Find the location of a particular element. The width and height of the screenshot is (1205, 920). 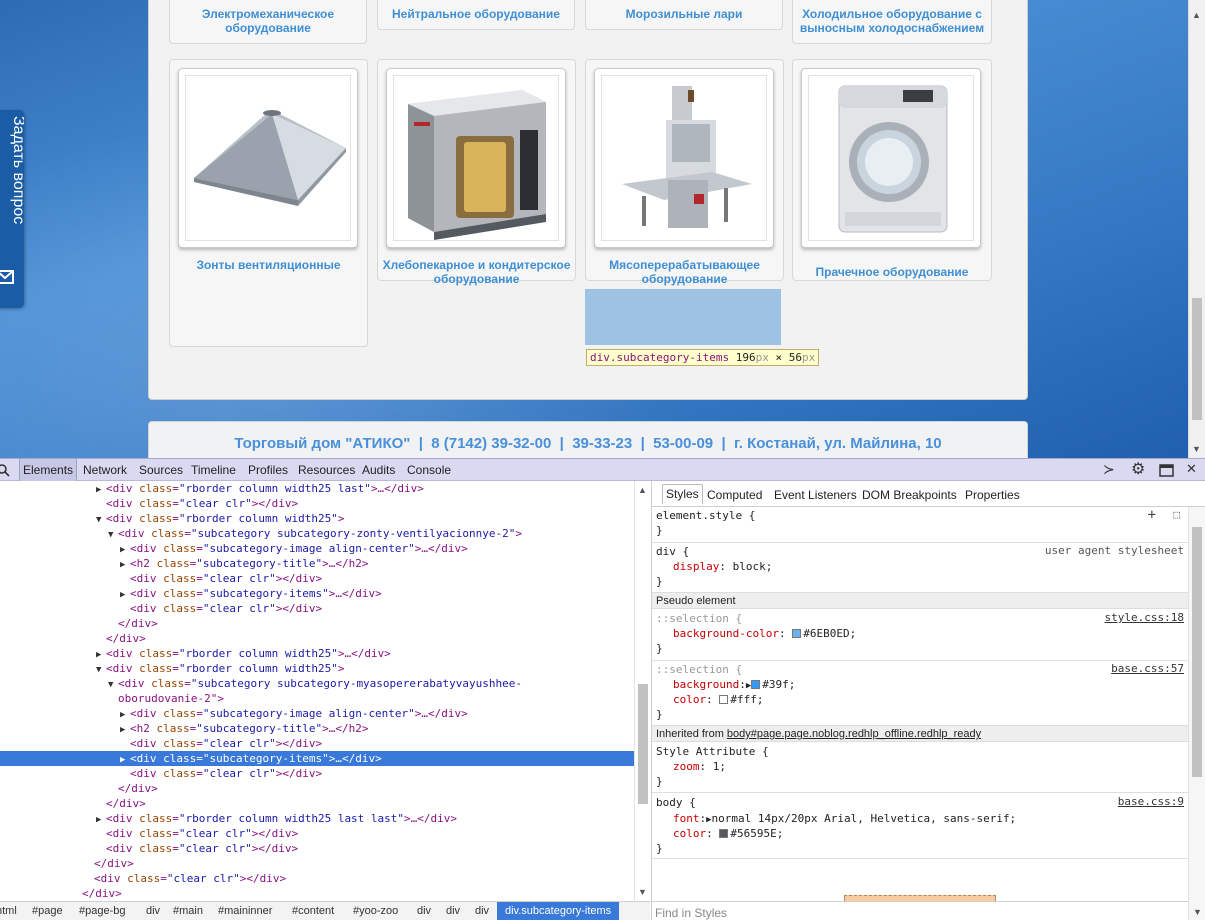

prop-name: background is located at coordinates (706, 684).